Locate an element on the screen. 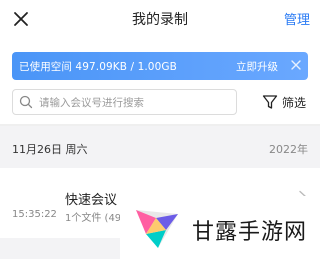  search-box is located at coordinates (124, 102).